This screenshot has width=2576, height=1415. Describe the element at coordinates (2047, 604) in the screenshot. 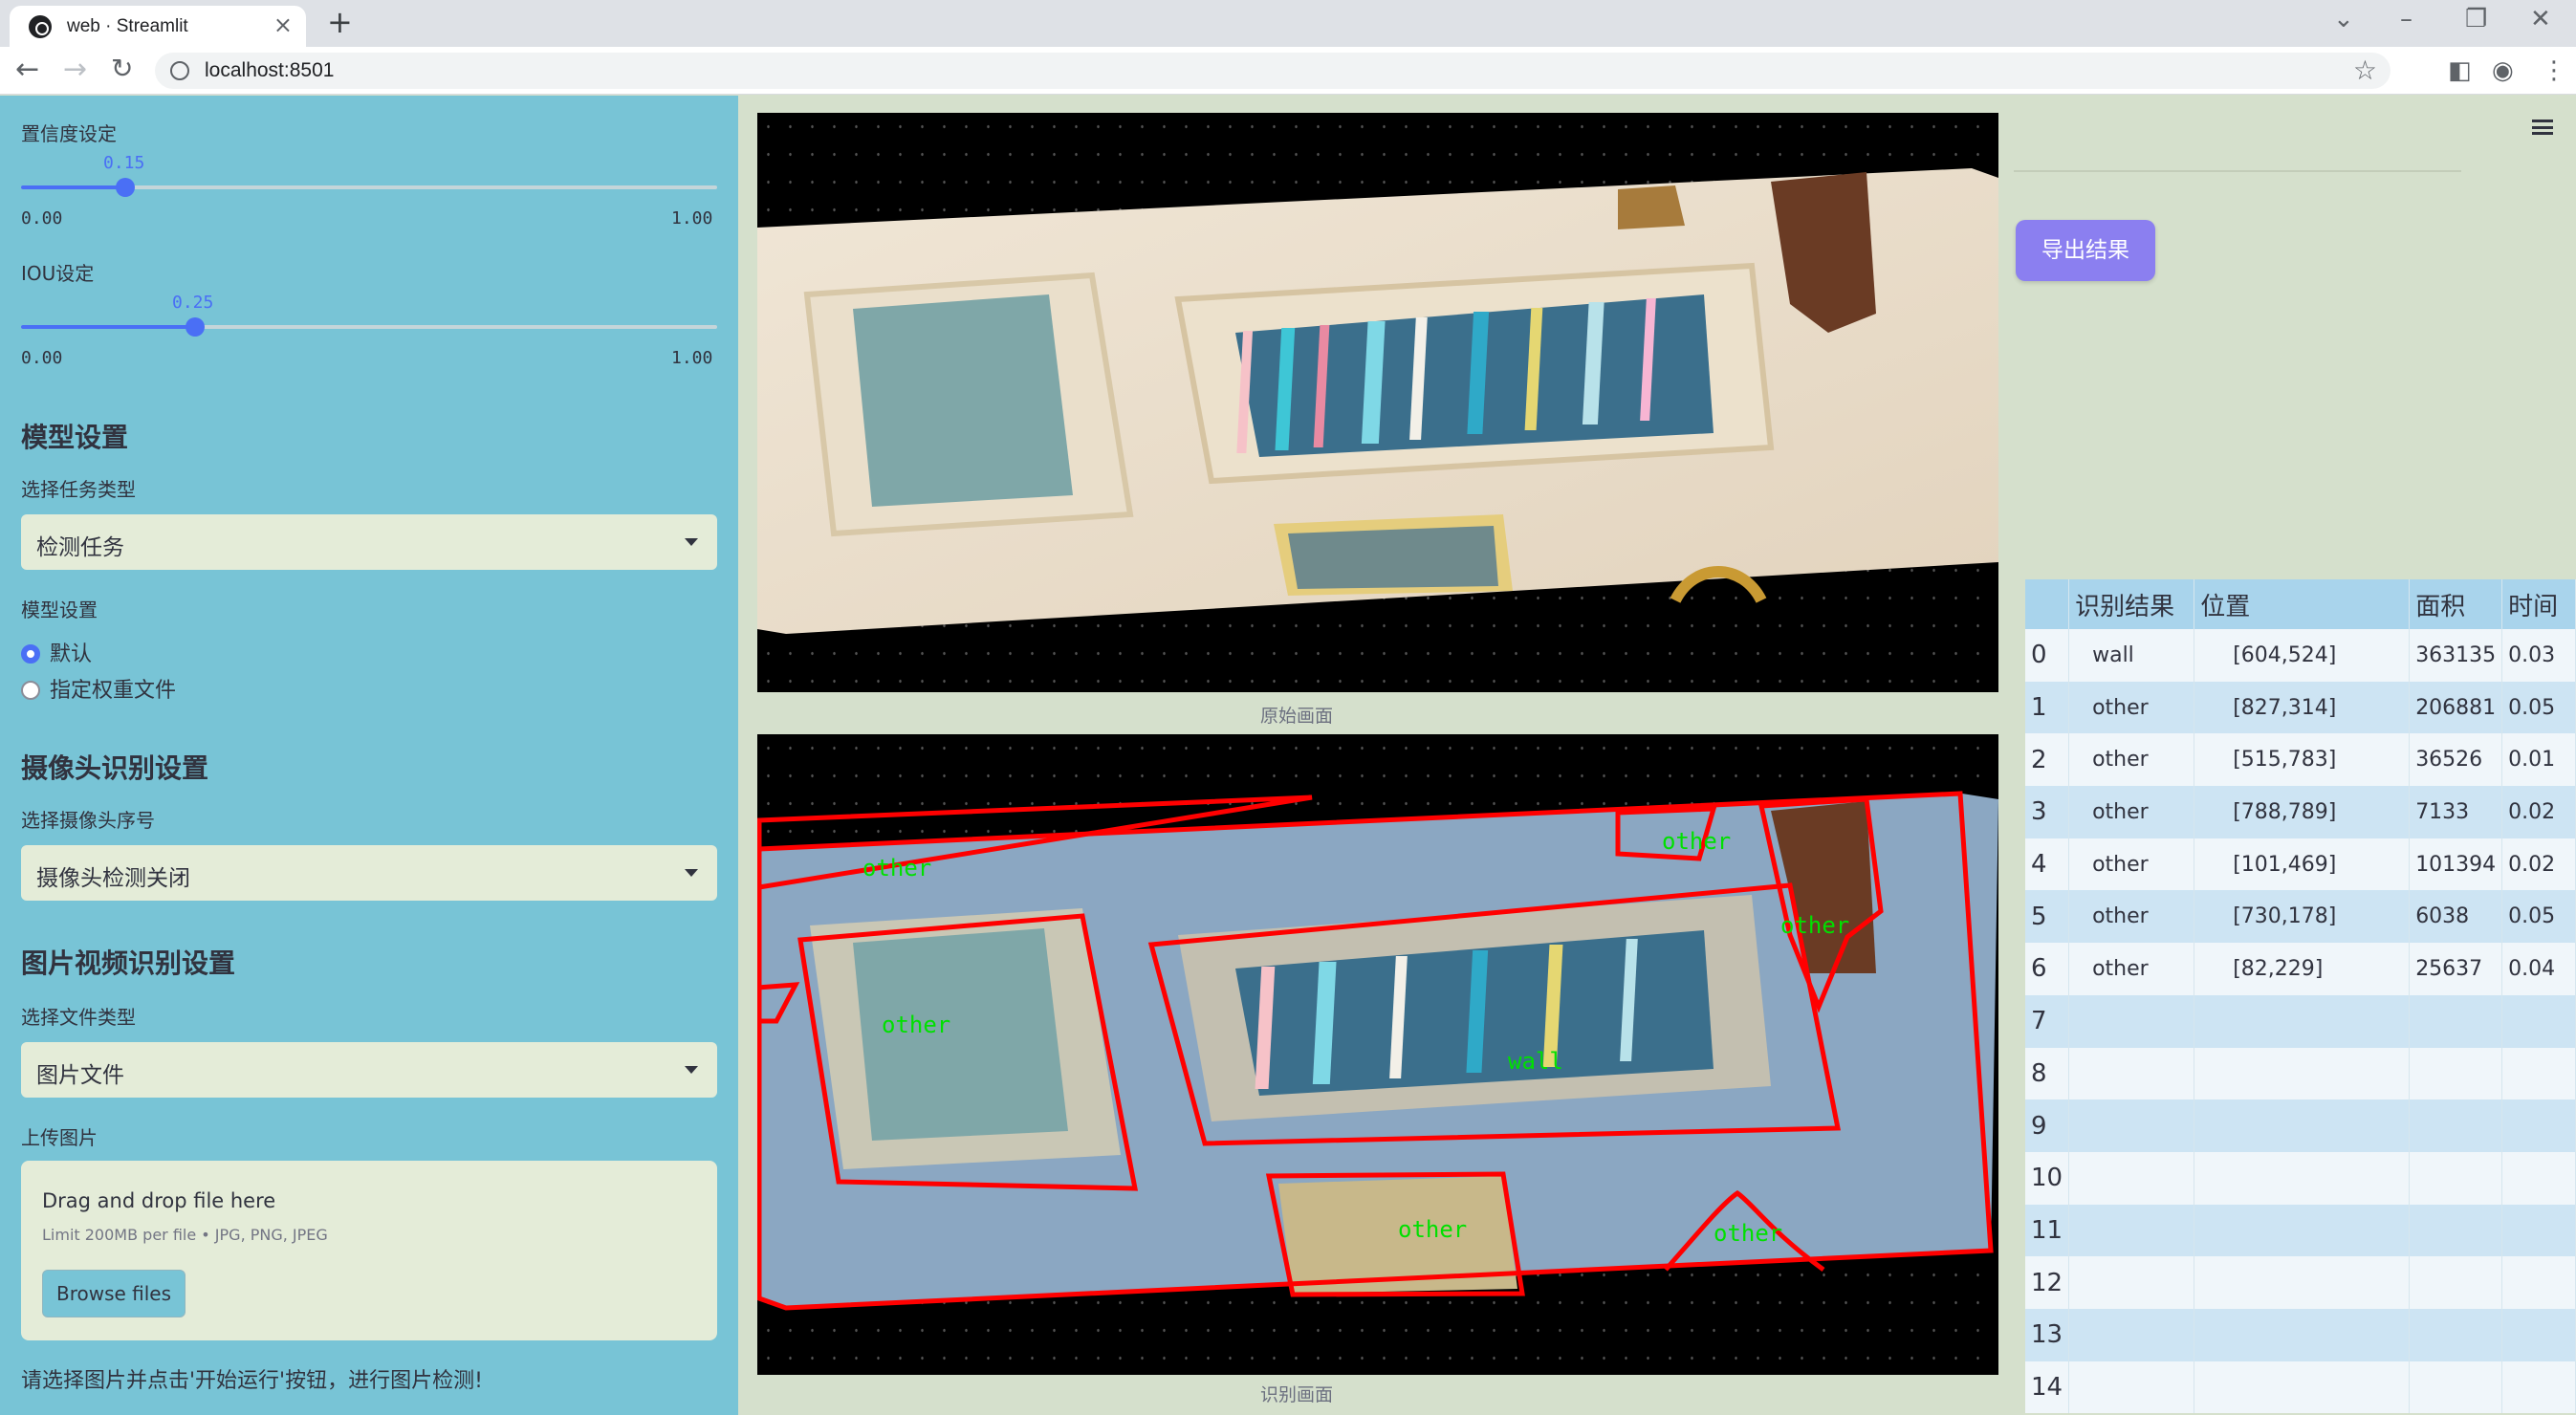

I see `table-header-index` at that location.